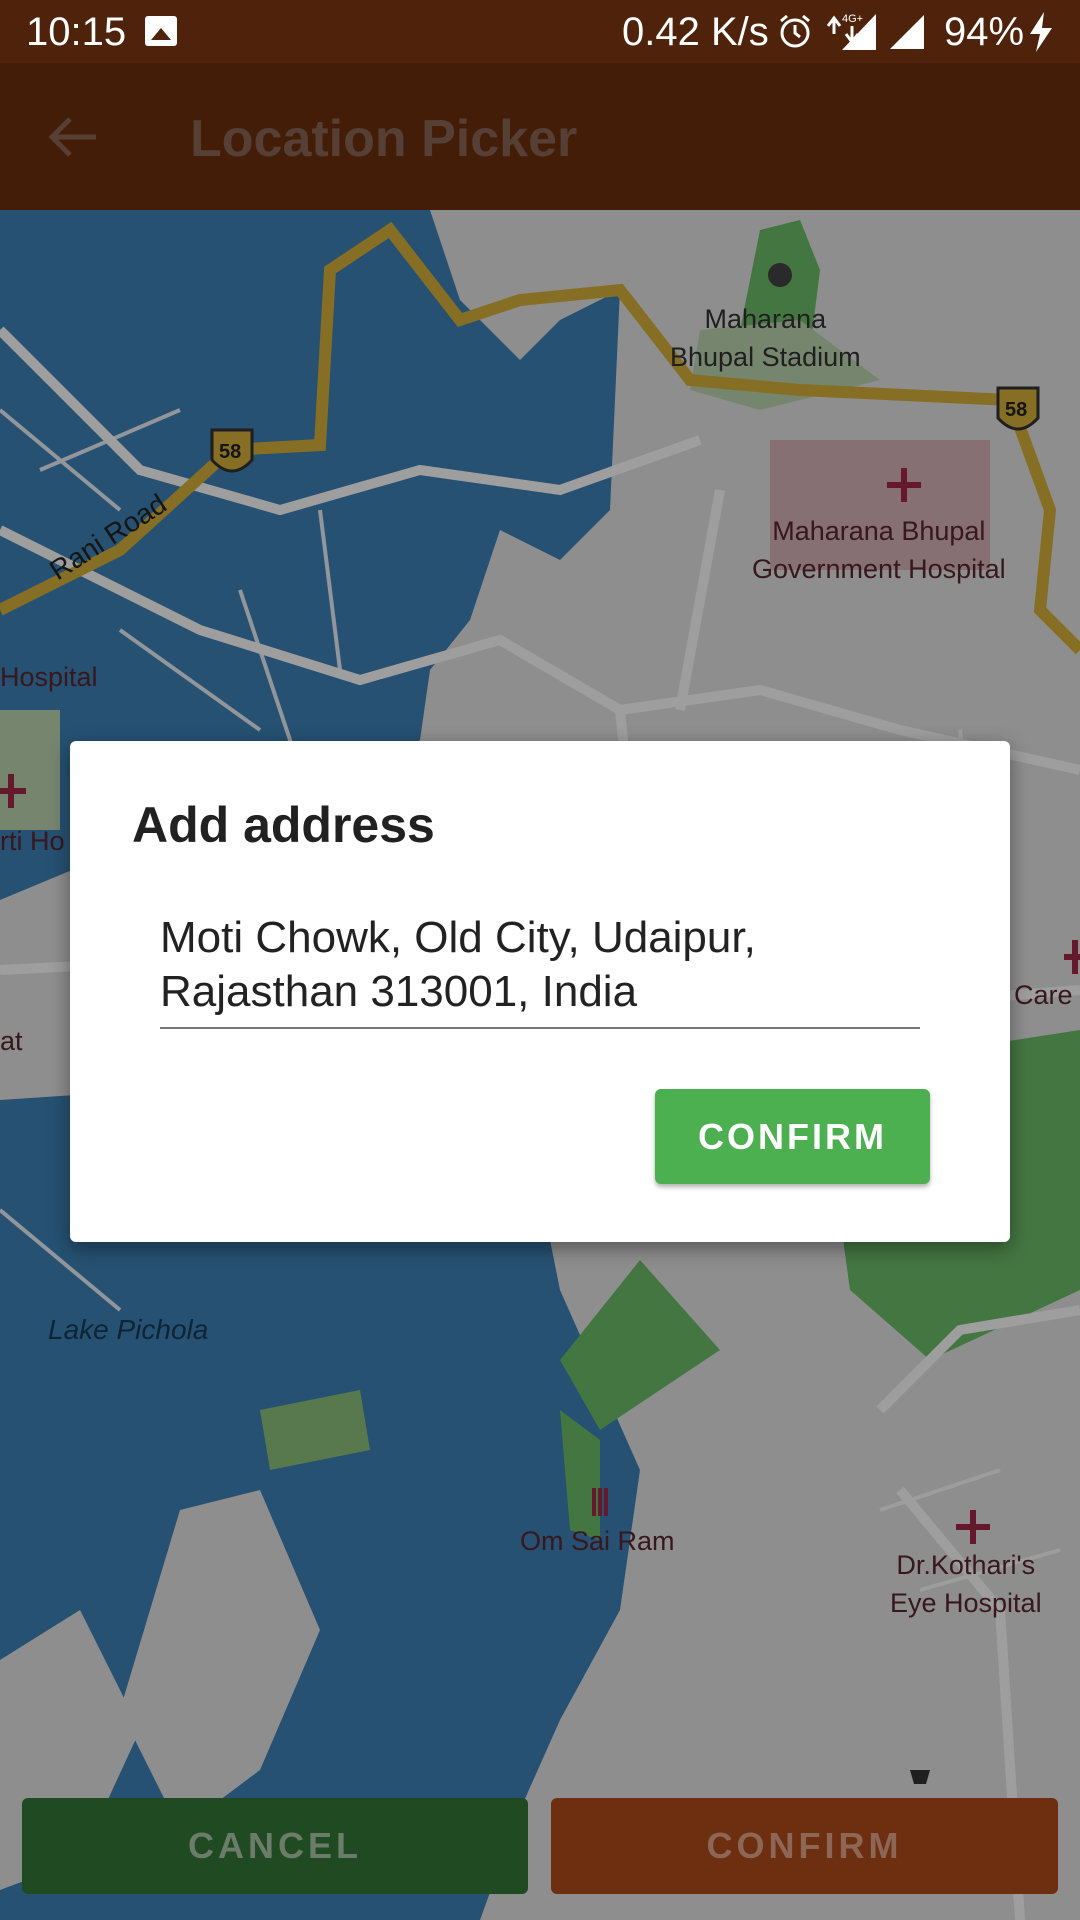 This screenshot has height=1920, width=1080. What do you see at coordinates (283, 825) in the screenshot?
I see `dialog-title: Add address` at bounding box center [283, 825].